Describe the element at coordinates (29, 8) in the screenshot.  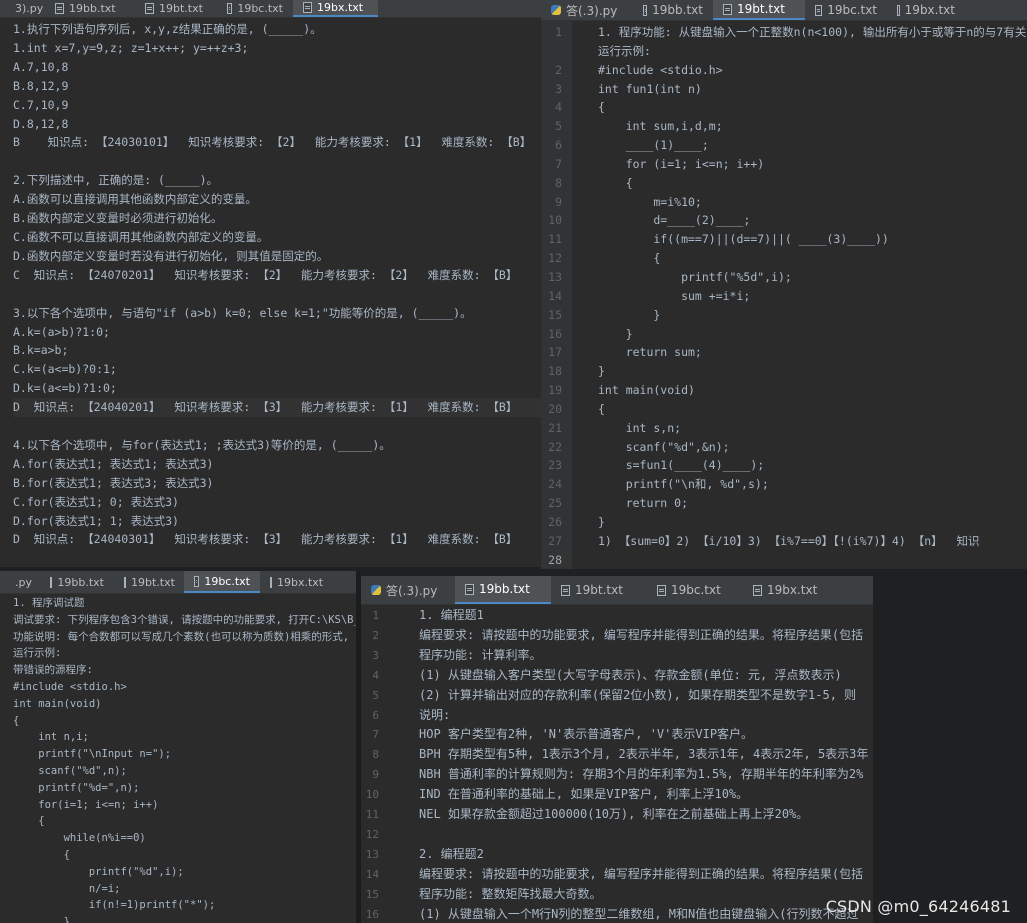
I see `tab-label: 3).py` at that location.